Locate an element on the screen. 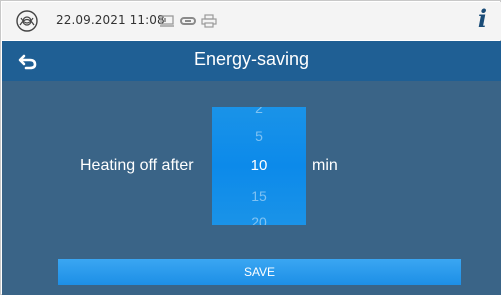  unit-label: min is located at coordinates (325, 165).